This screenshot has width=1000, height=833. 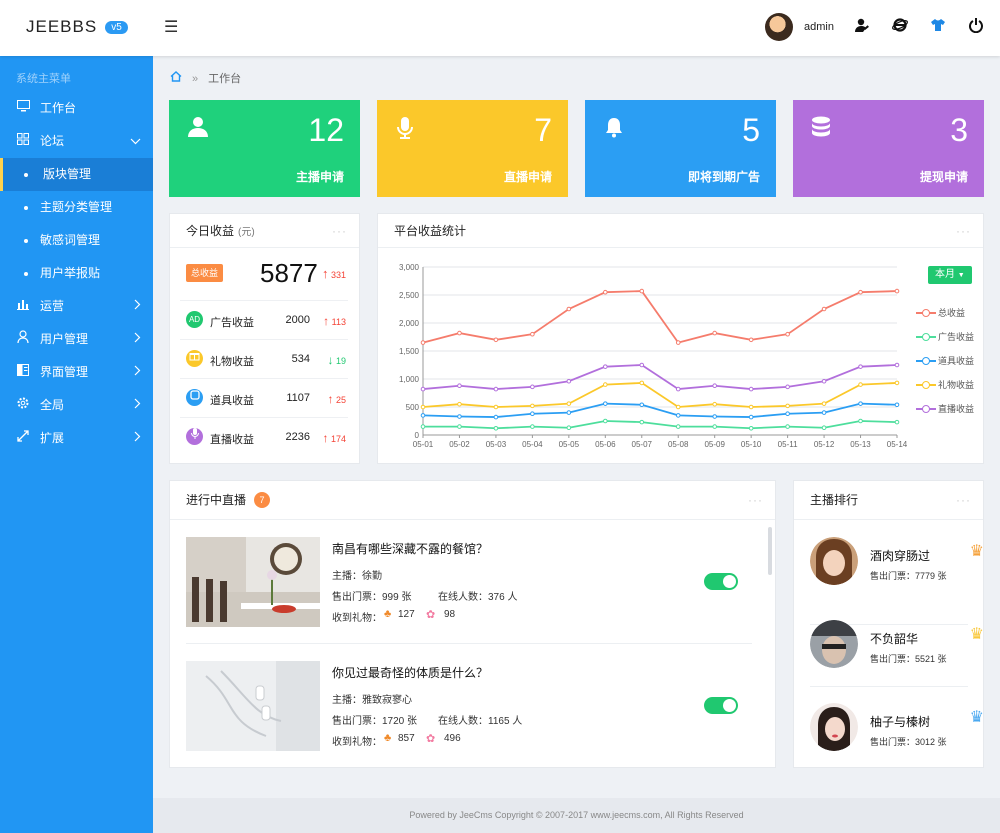 I want to click on sidebar-subitem-label: 敏感词管理, so click(x=70, y=240).